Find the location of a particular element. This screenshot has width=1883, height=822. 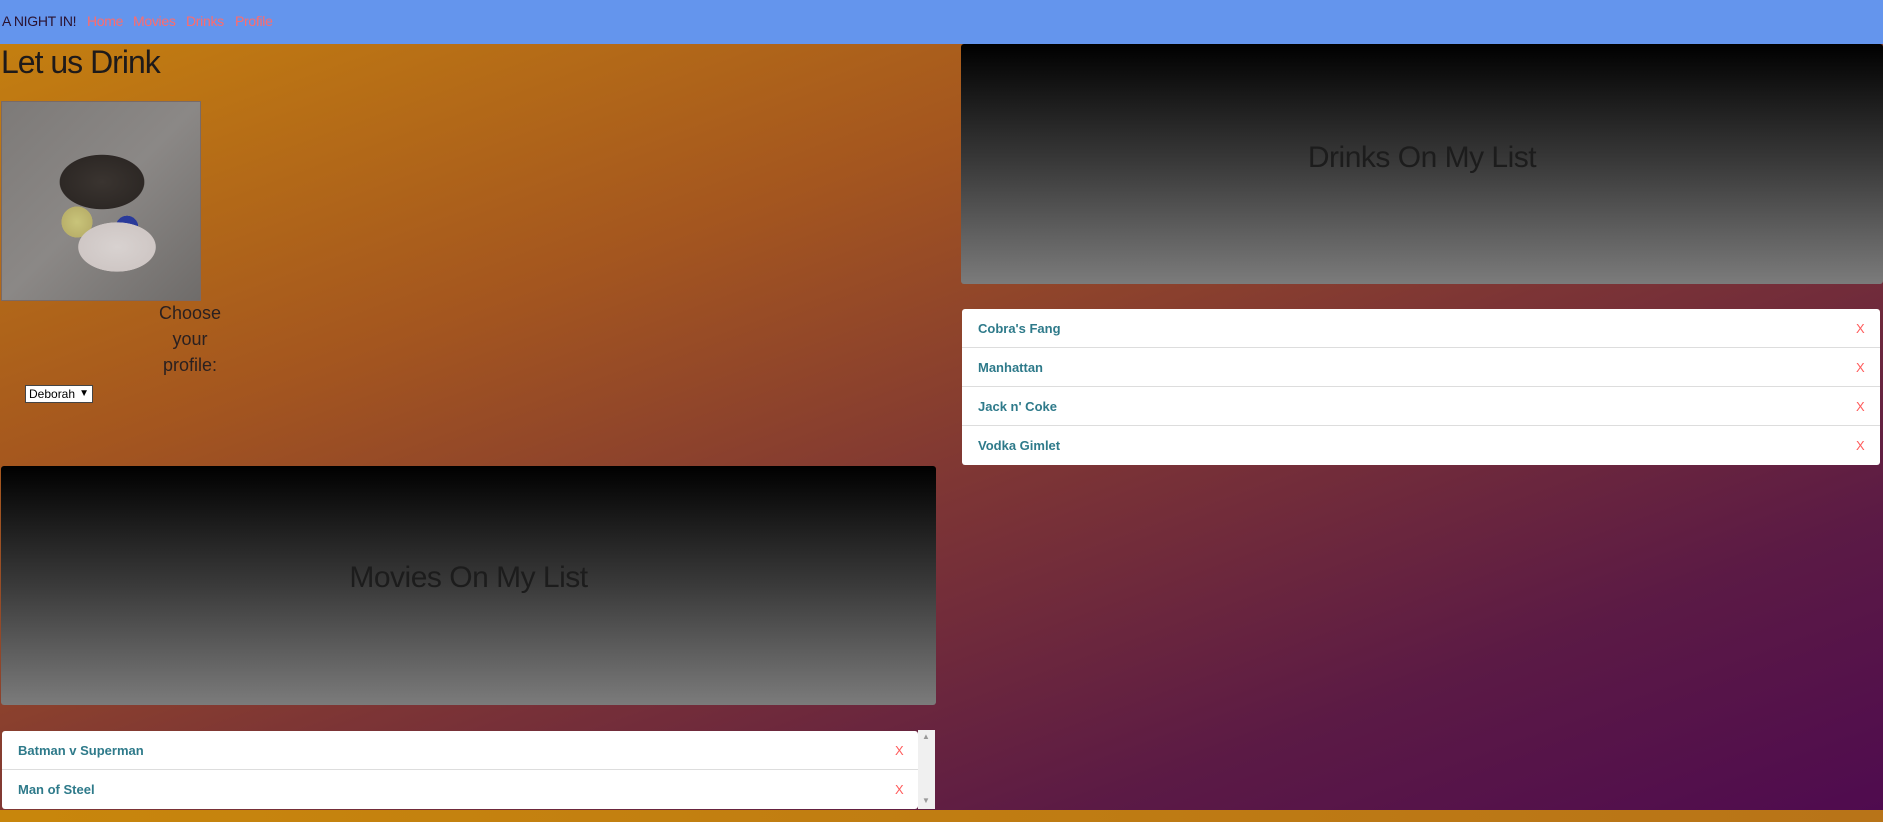

choose-profile-label: Choose your profile: is located at coordinates (190, 339).